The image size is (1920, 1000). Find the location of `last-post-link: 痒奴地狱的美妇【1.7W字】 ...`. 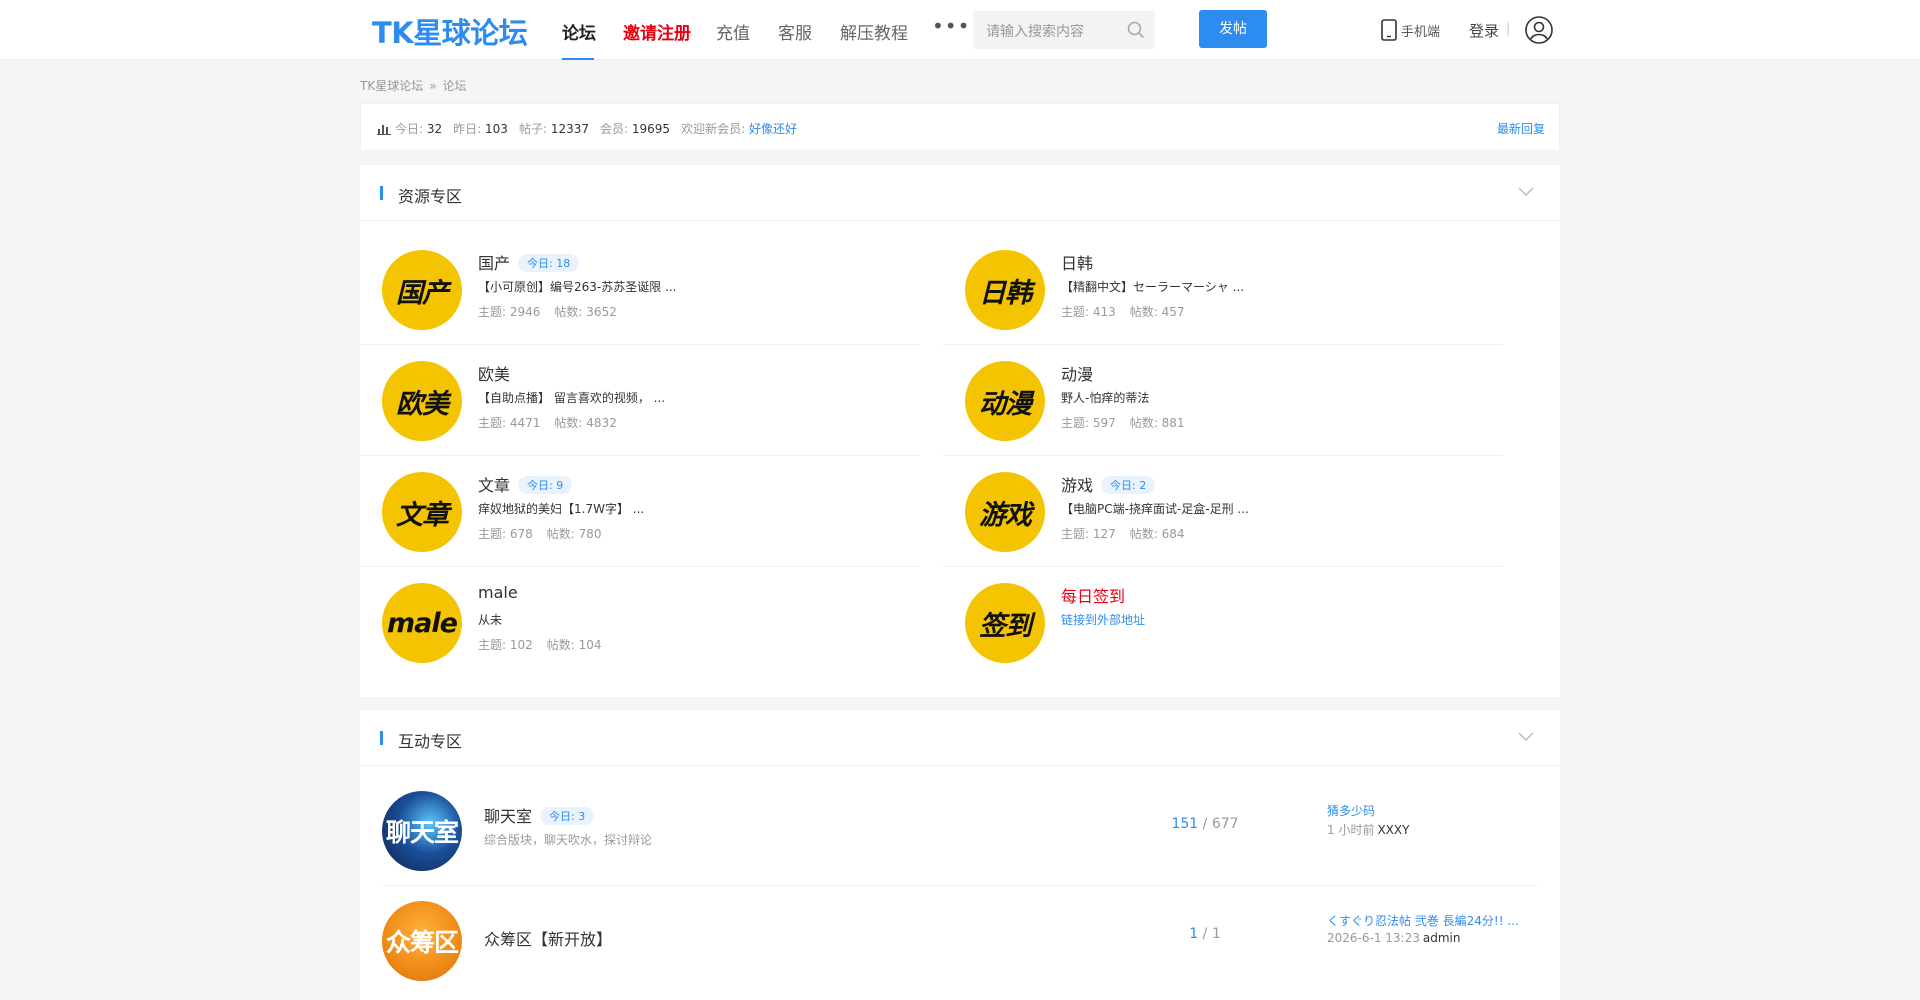

last-post-link: 痒奴地狱的美妇【1.7W字】 ... is located at coordinates (561, 508).